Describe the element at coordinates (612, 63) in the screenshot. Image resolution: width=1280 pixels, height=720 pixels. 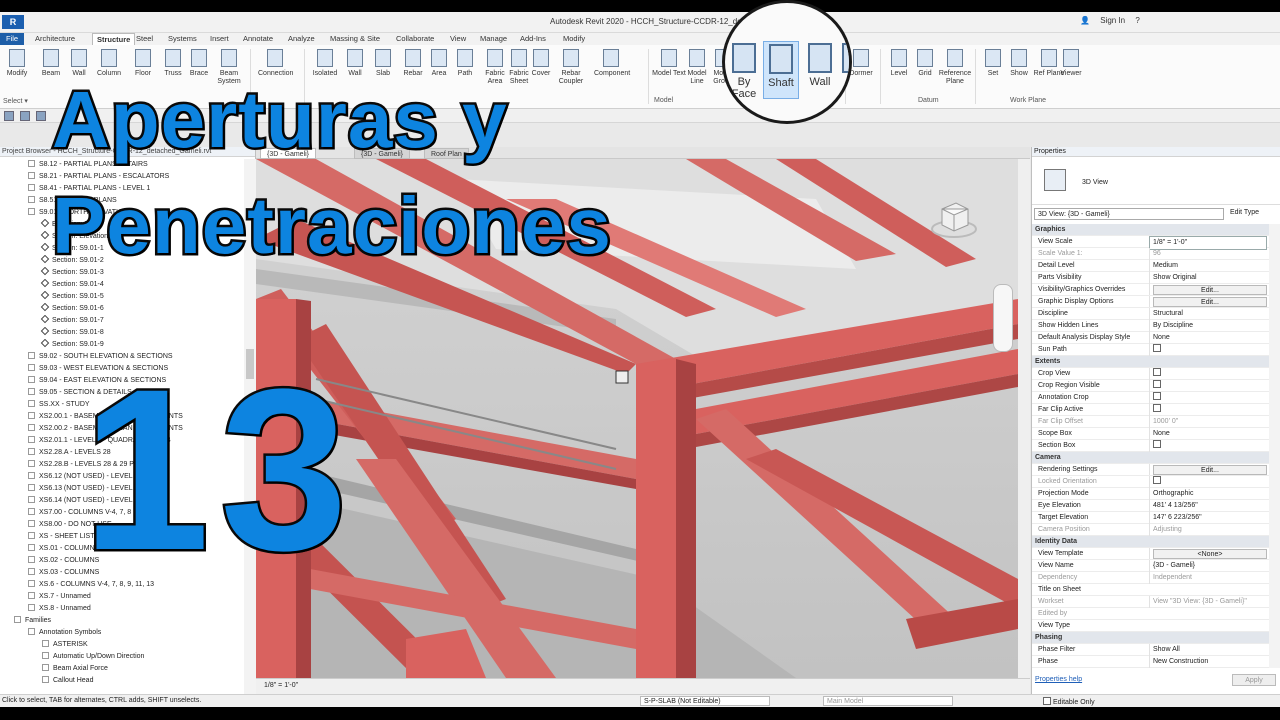
I see `ribbon-component-button: Component` at that location.